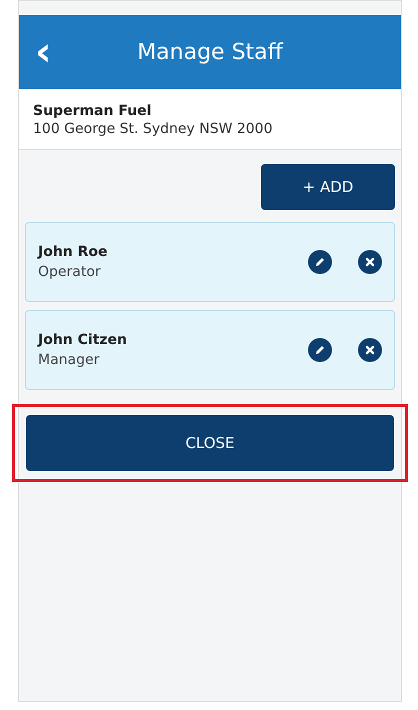 The height and width of the screenshot is (710, 418). I want to click on staff-name: John Citzen, so click(83, 340).